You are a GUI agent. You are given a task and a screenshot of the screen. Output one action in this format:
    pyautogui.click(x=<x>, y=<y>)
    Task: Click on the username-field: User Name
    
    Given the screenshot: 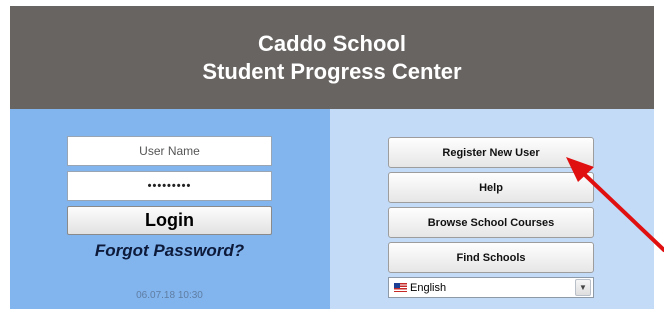 What is the action you would take?
    pyautogui.click(x=169, y=151)
    